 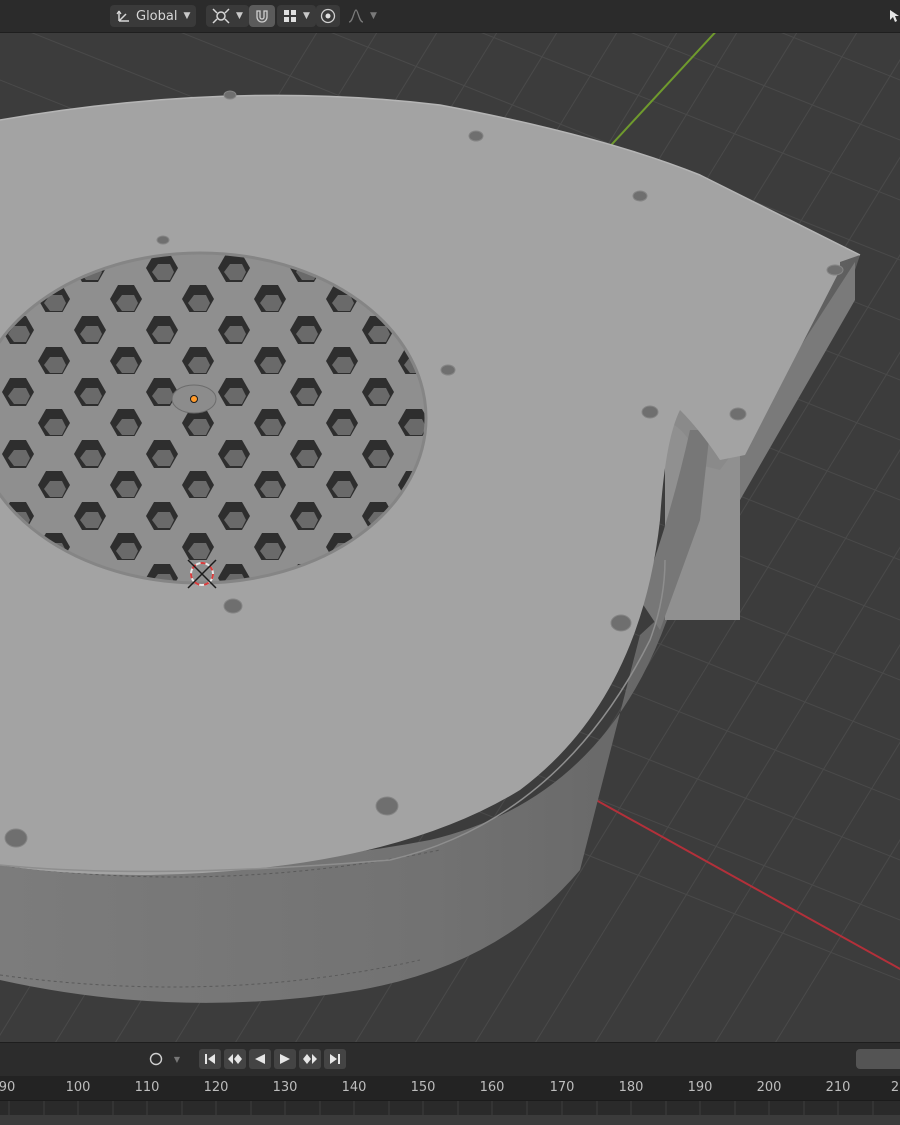 I want to click on play-icon, so click(x=285, y=1059).